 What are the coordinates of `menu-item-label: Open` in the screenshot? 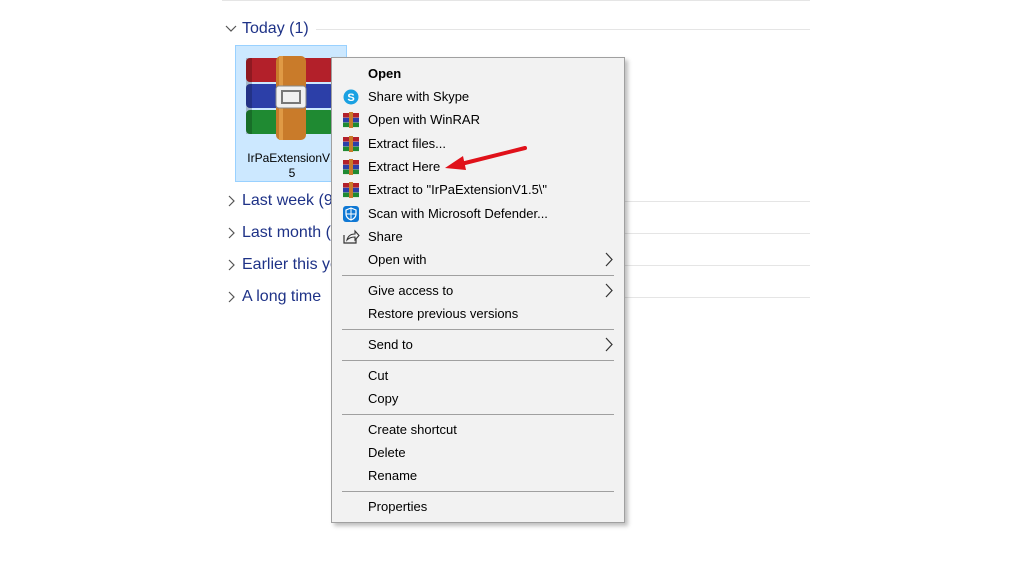 It's located at (385, 73).